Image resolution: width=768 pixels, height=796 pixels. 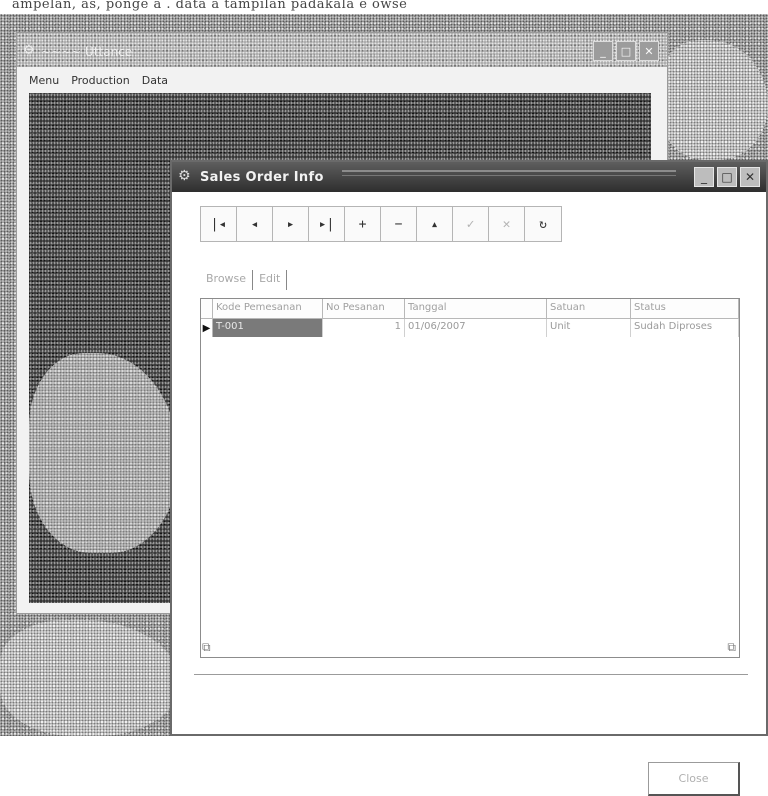 What do you see at coordinates (207, 309) in the screenshot?
I see `grid-indicator-header` at bounding box center [207, 309].